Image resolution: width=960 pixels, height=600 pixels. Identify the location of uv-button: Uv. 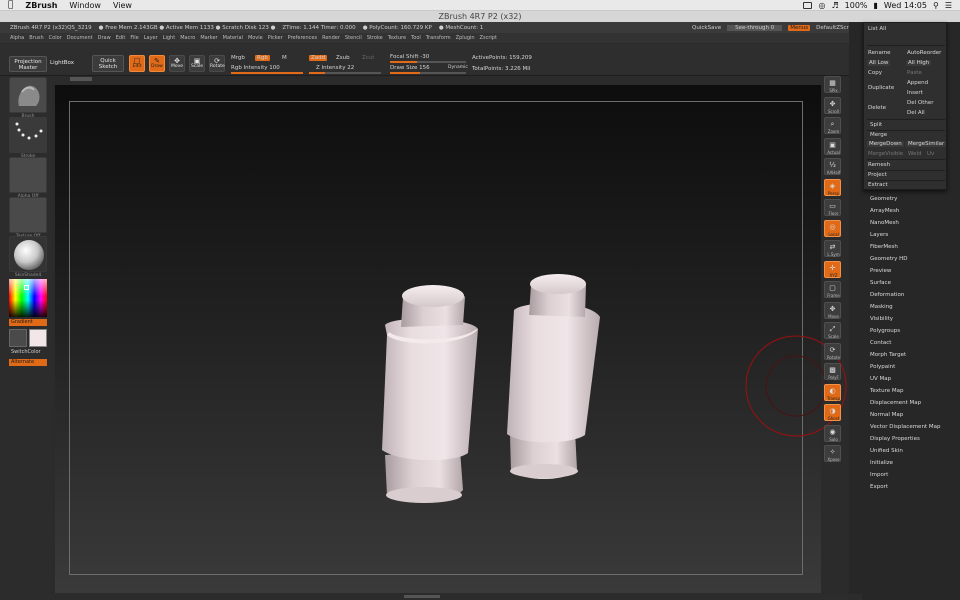
(930, 154).